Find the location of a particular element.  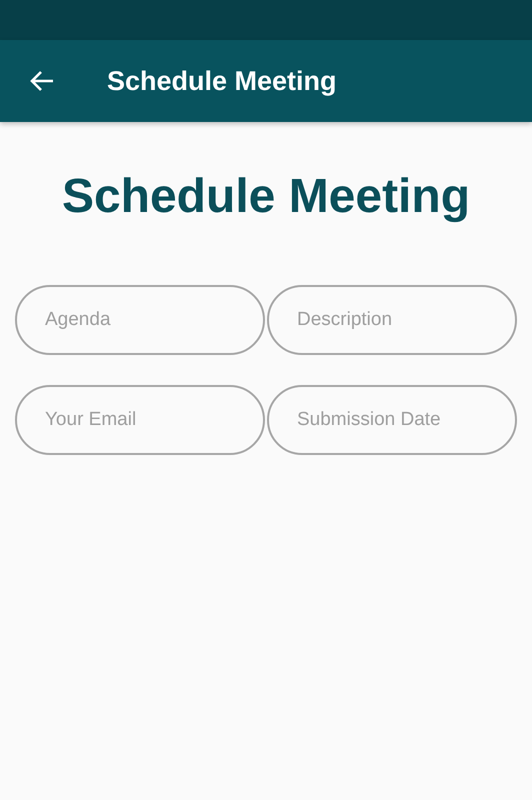

text-field: Description is located at coordinates (392, 320).